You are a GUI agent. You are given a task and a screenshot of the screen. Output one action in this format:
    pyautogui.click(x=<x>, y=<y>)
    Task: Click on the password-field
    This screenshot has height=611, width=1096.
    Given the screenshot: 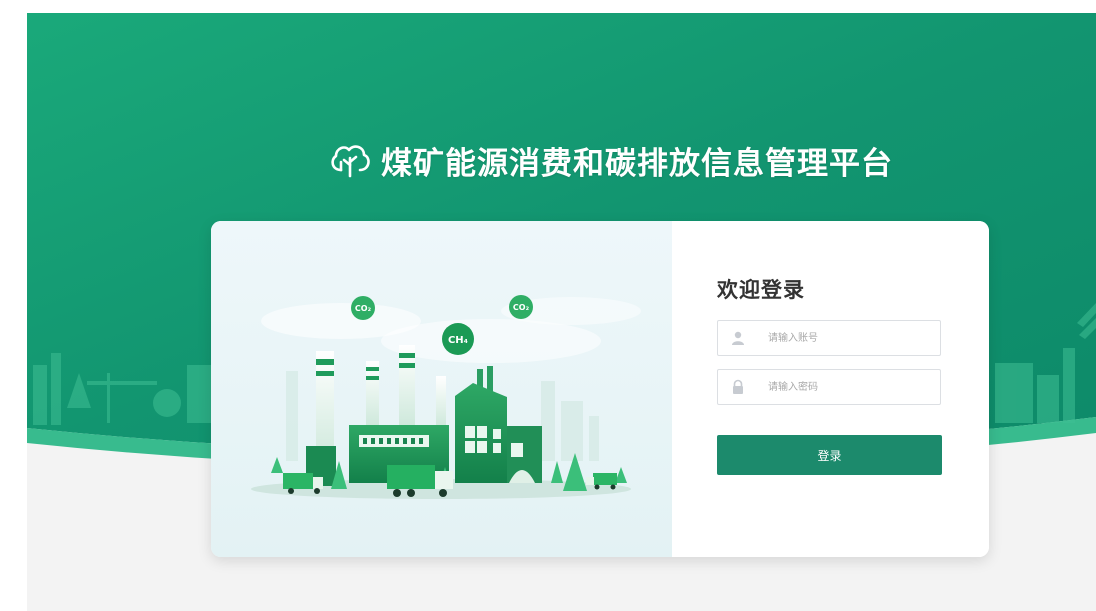 What is the action you would take?
    pyautogui.click(x=829, y=387)
    